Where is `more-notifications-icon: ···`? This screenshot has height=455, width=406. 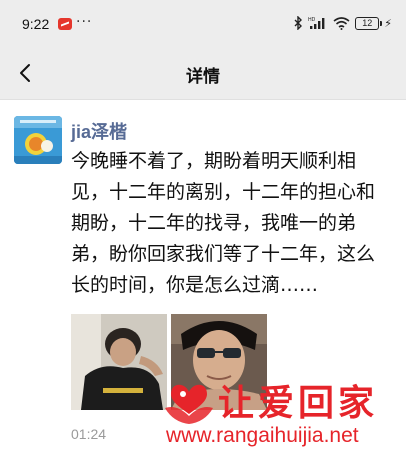 more-notifications-icon: ··· is located at coordinates (84, 22).